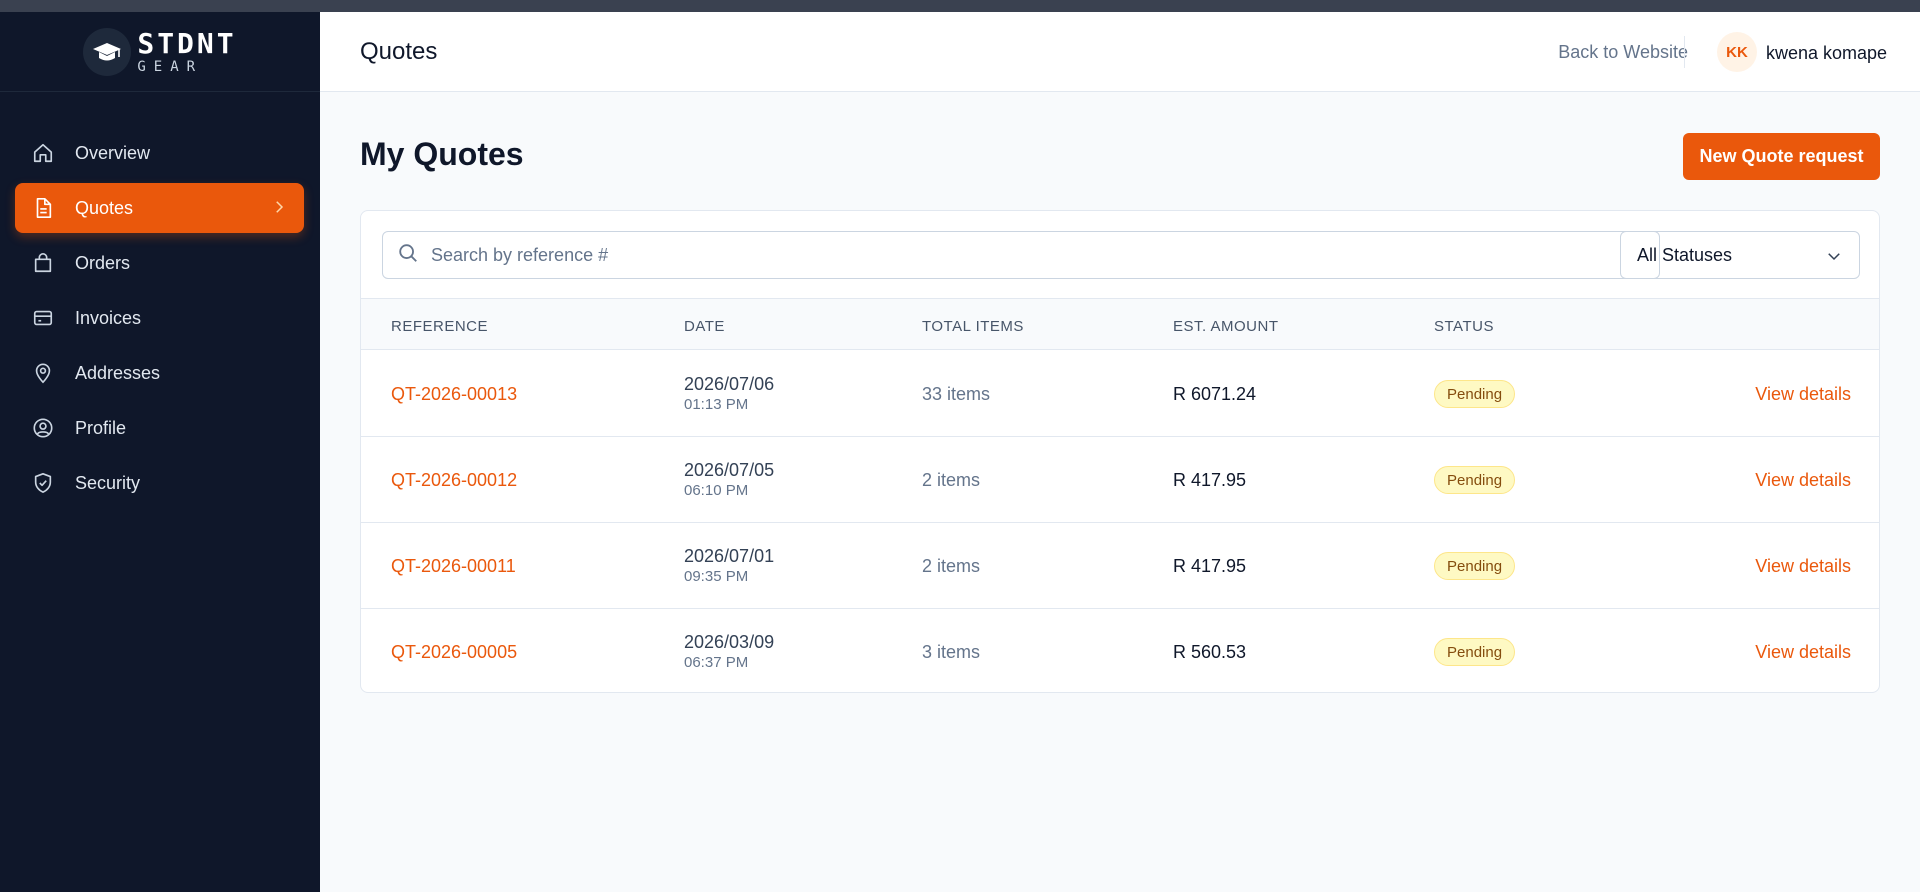  Describe the element at coordinates (1006, 255) in the screenshot. I see `search-input` at that location.